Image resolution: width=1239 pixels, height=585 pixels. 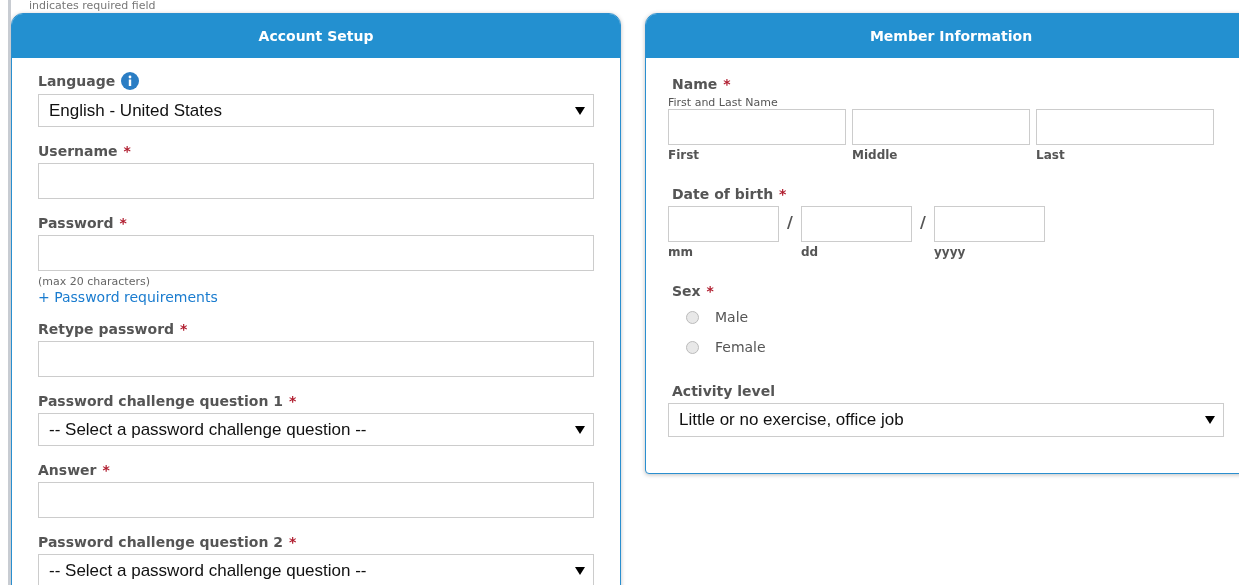 I want to click on required-note: indicates required field, so click(x=92, y=5).